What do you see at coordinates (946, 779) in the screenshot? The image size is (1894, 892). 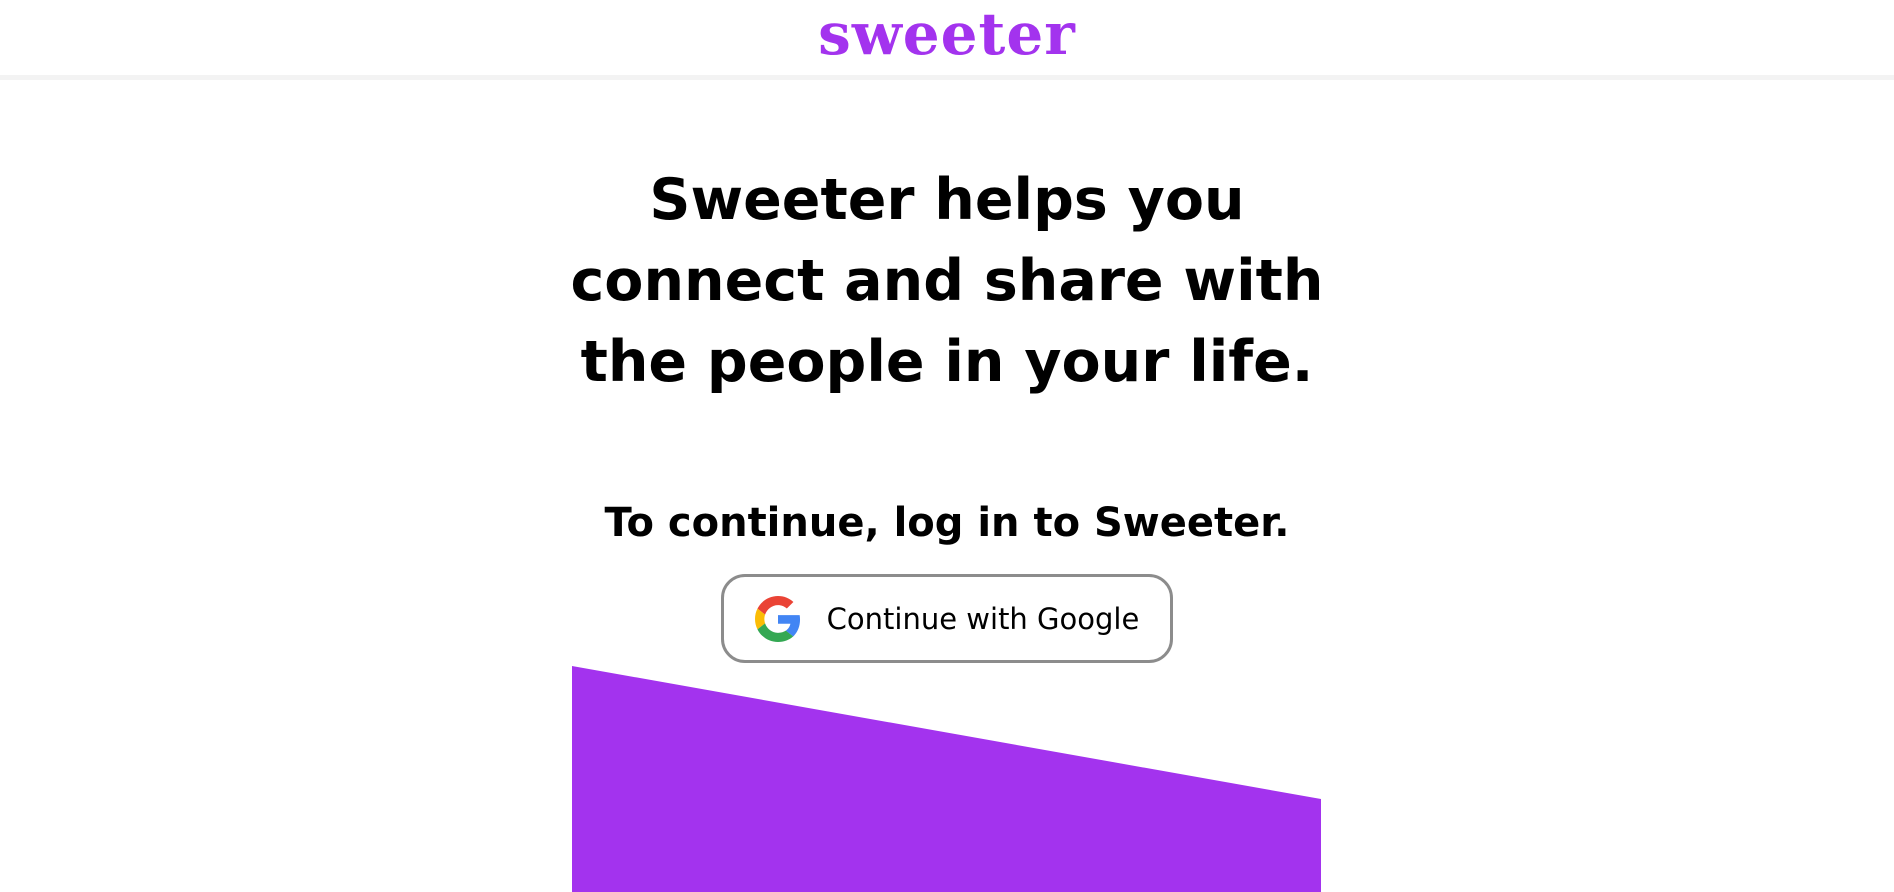 I see `purple-banner-shape` at bounding box center [946, 779].